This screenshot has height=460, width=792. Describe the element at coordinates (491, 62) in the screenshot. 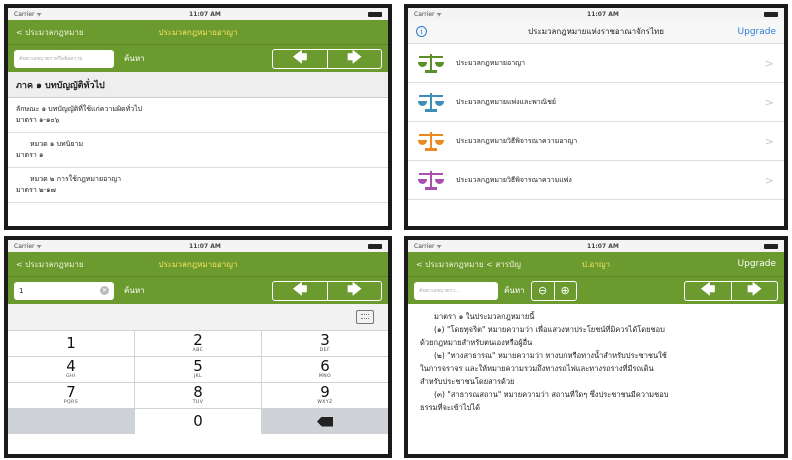

I see `law-code-label: ประมวลกฎหมายอาญา` at that location.